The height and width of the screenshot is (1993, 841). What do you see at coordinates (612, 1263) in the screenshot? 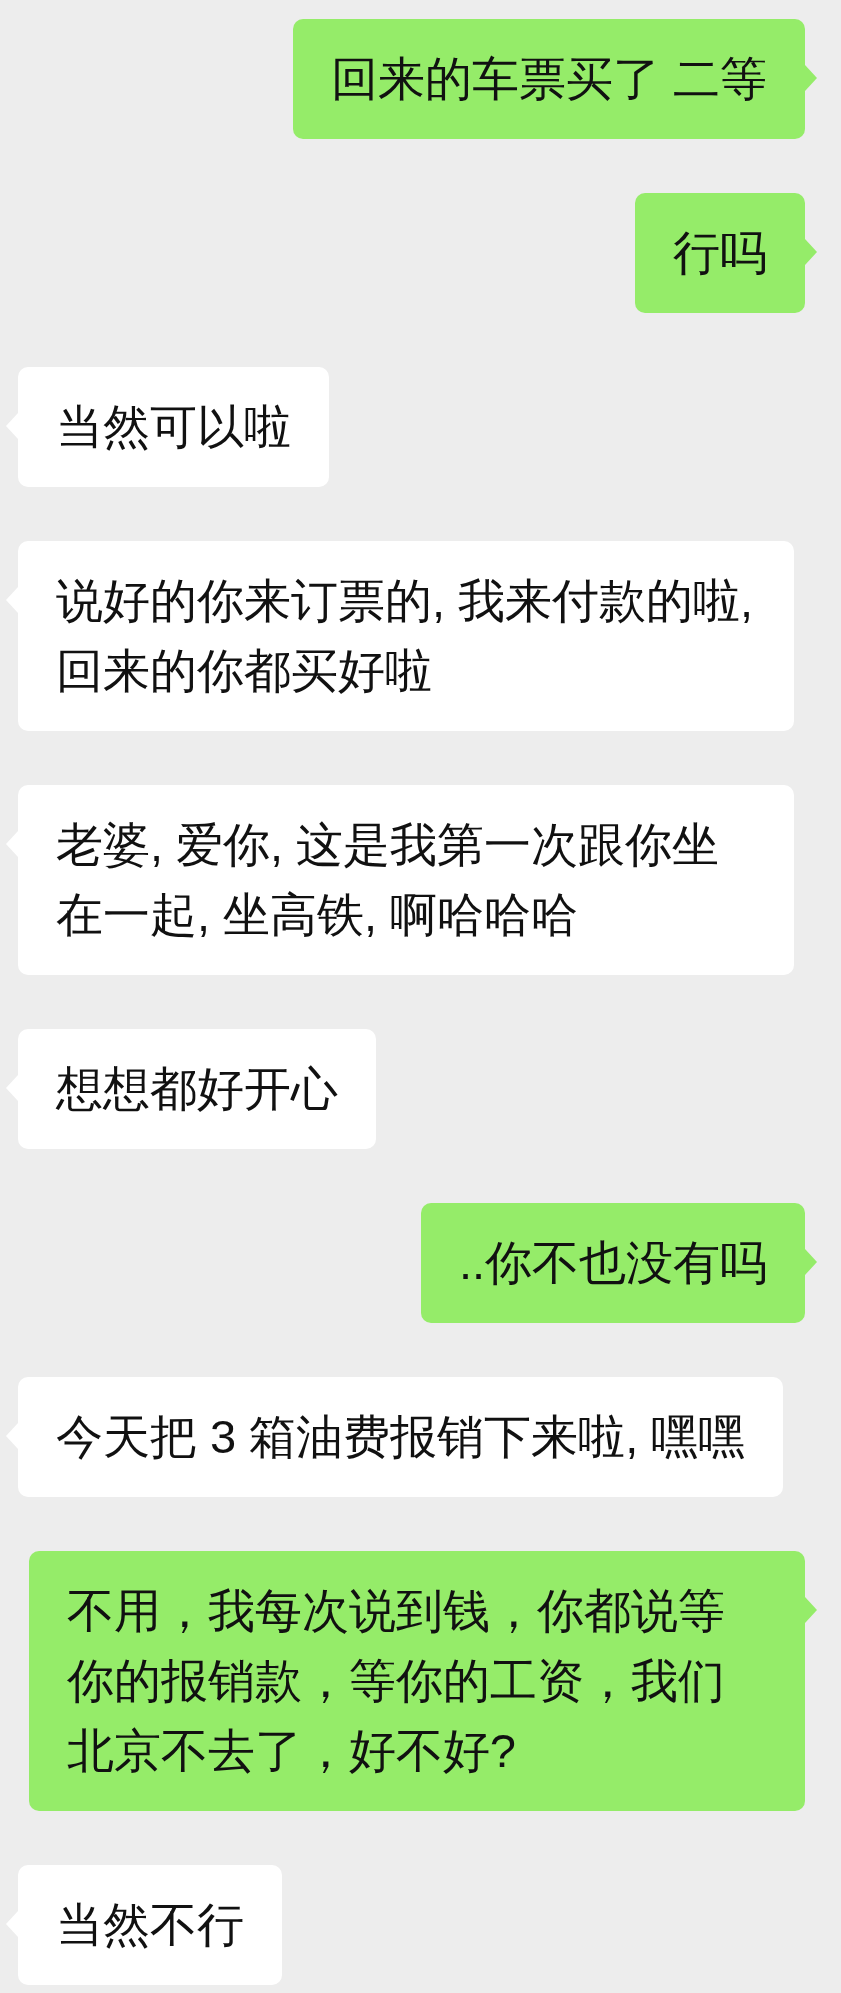
I see `message-bubble: ..你不也没有吗` at bounding box center [612, 1263].